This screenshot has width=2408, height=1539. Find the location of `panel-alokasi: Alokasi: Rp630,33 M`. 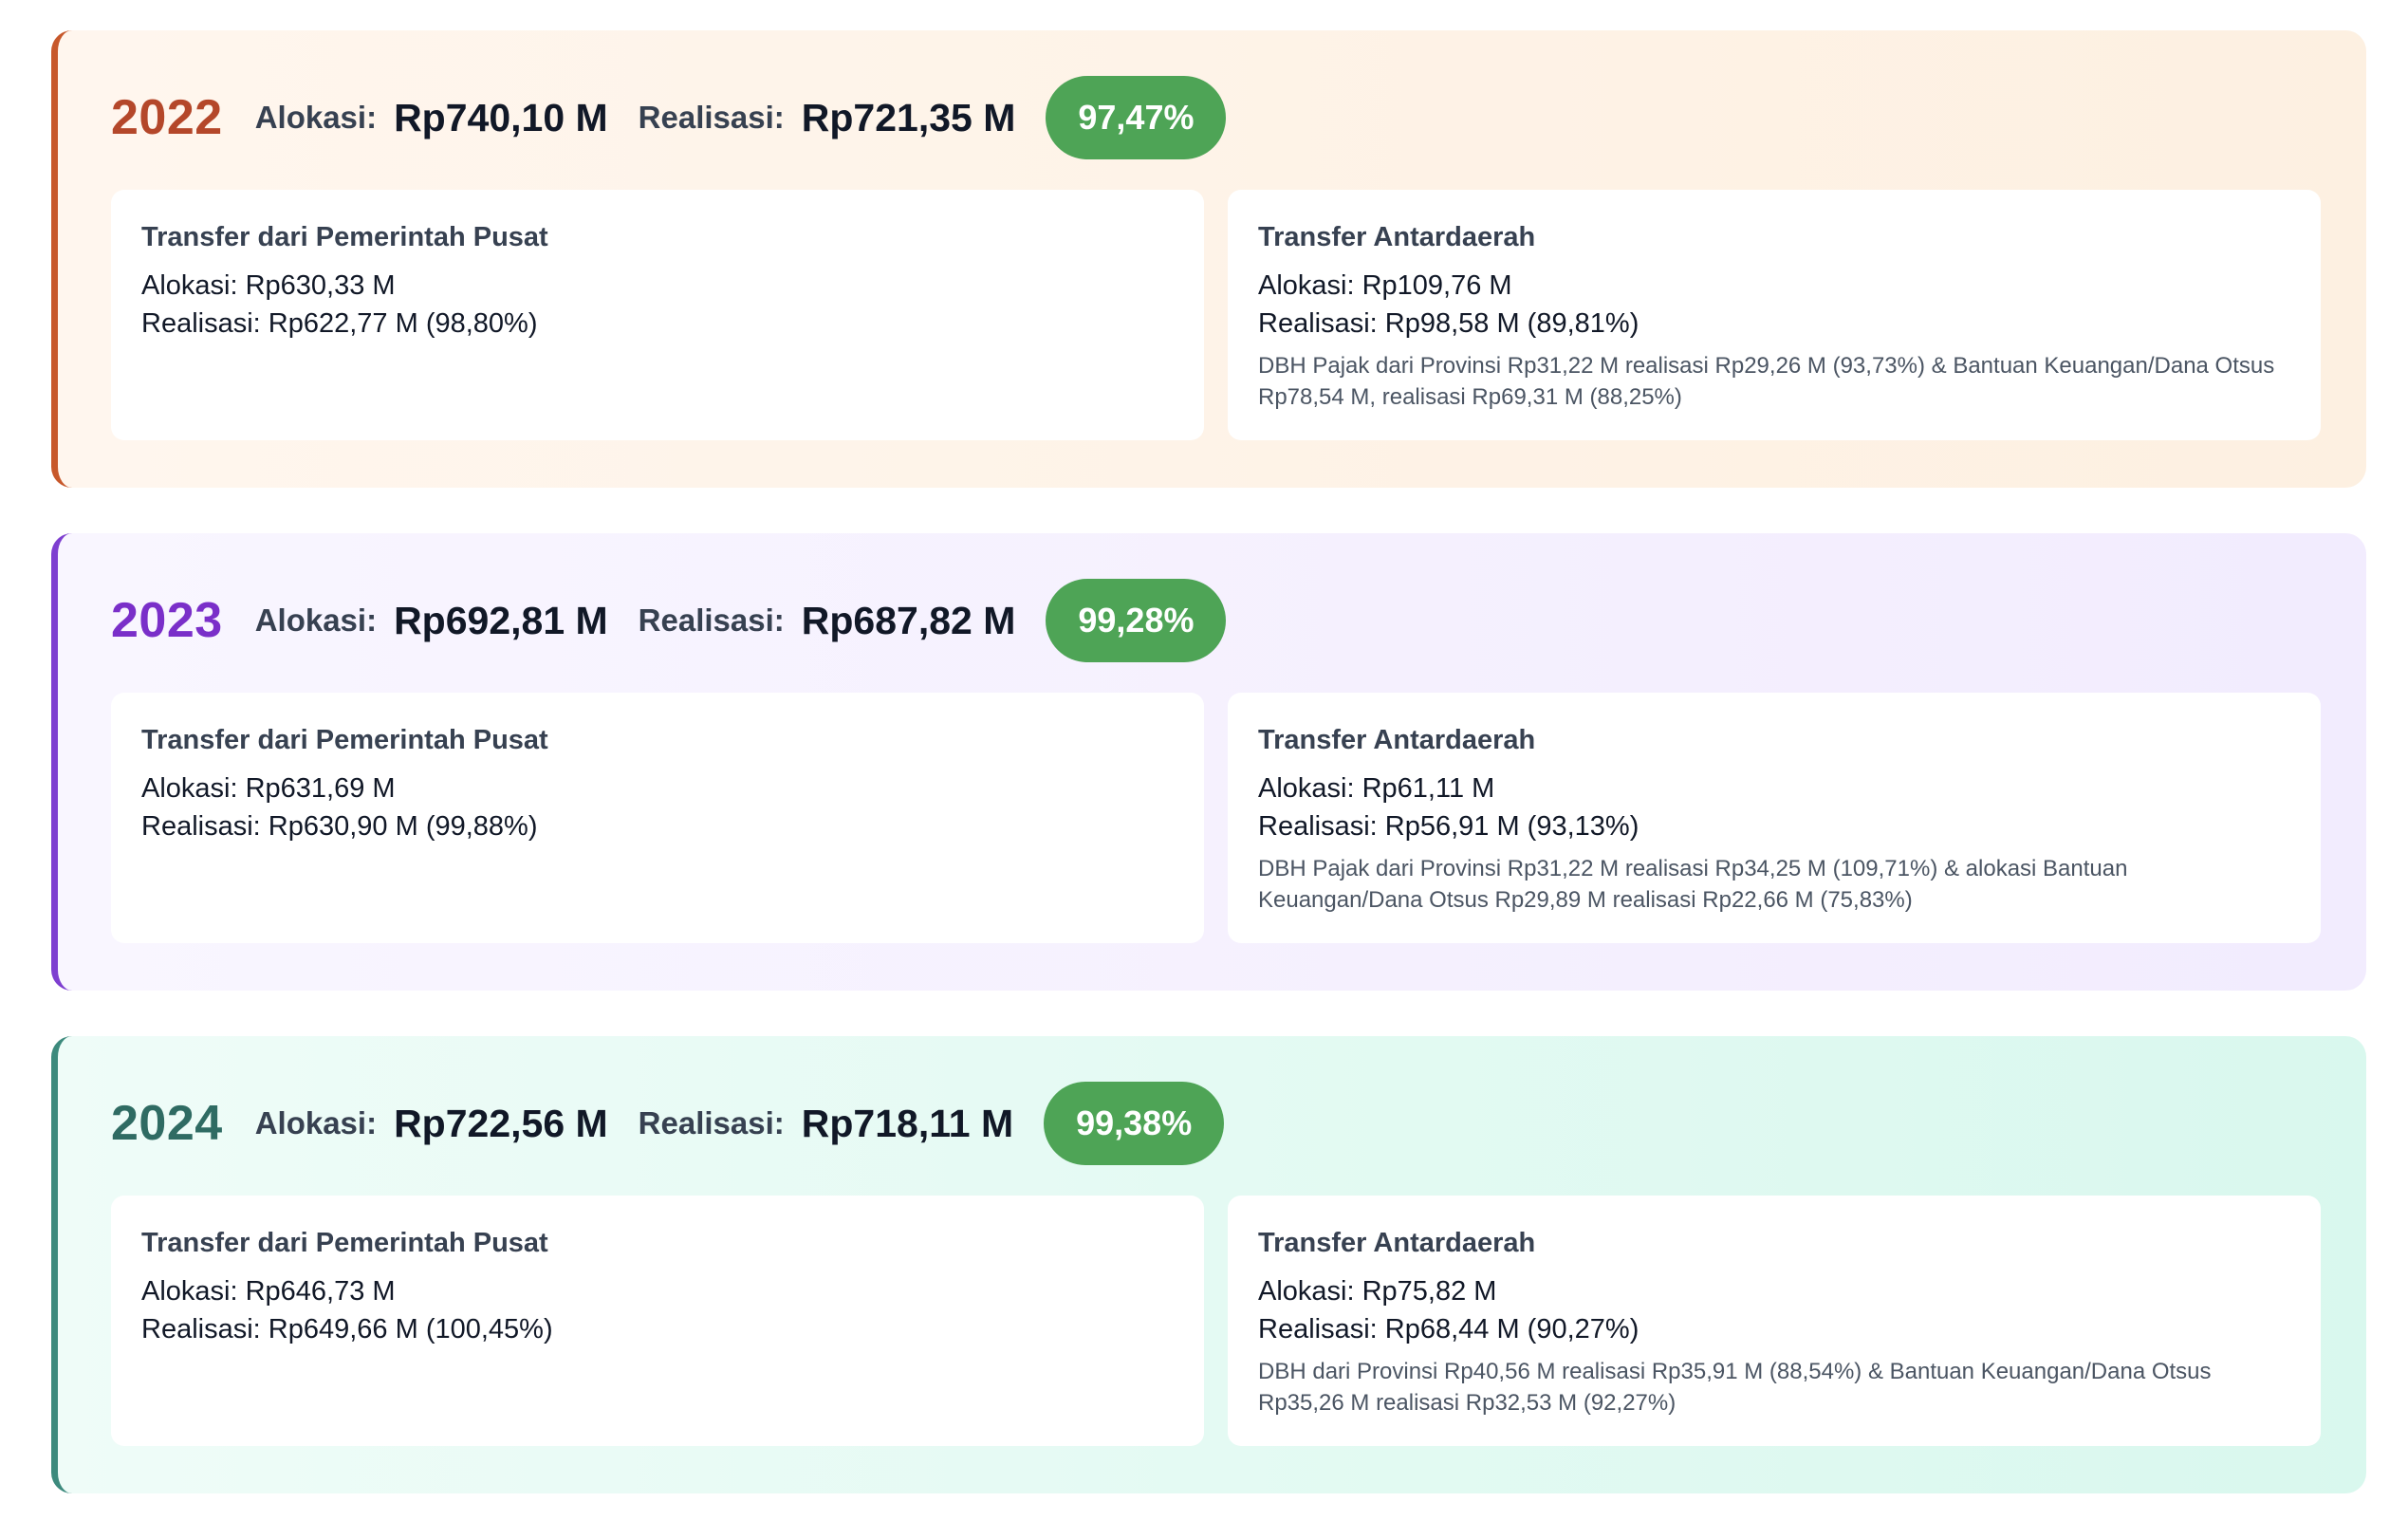

panel-alokasi: Alokasi: Rp630,33 M is located at coordinates (268, 286).